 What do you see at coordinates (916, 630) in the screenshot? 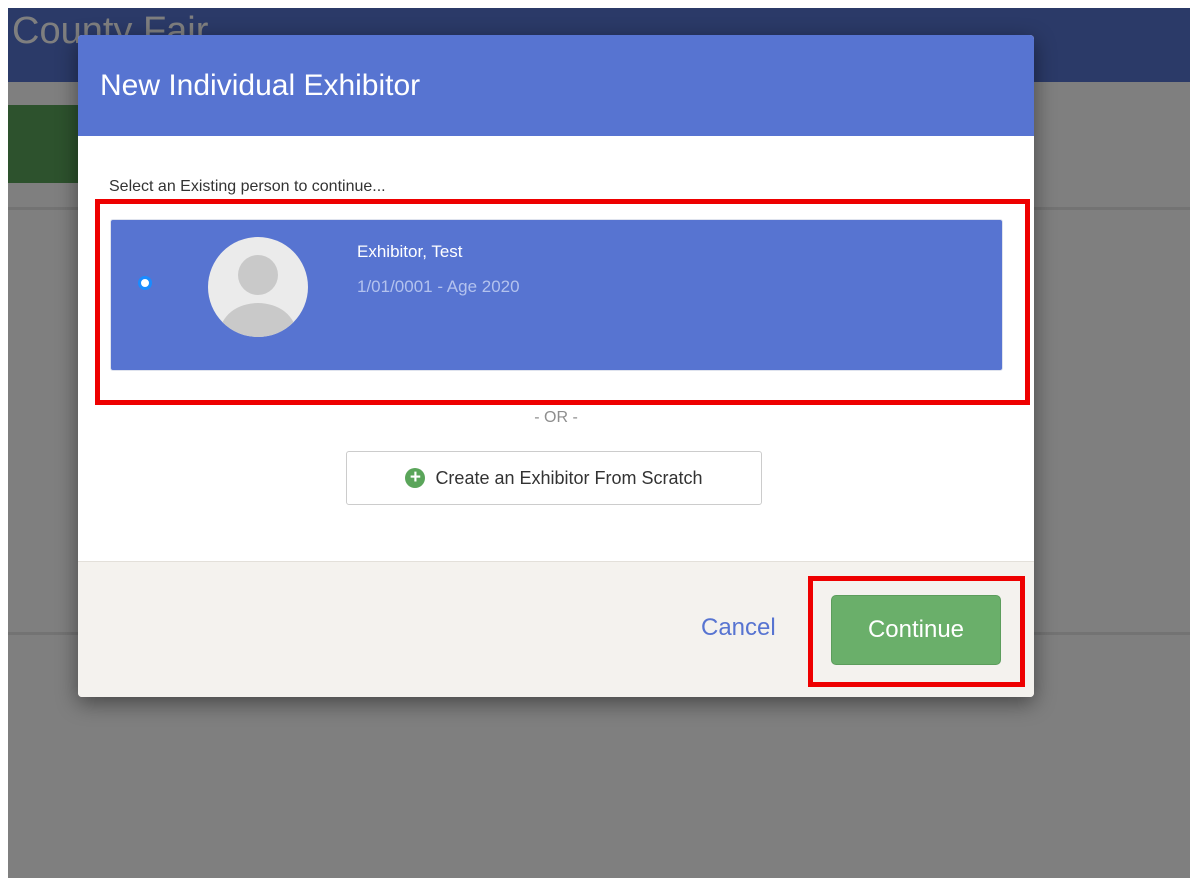
I see `continue-button: Continue` at bounding box center [916, 630].